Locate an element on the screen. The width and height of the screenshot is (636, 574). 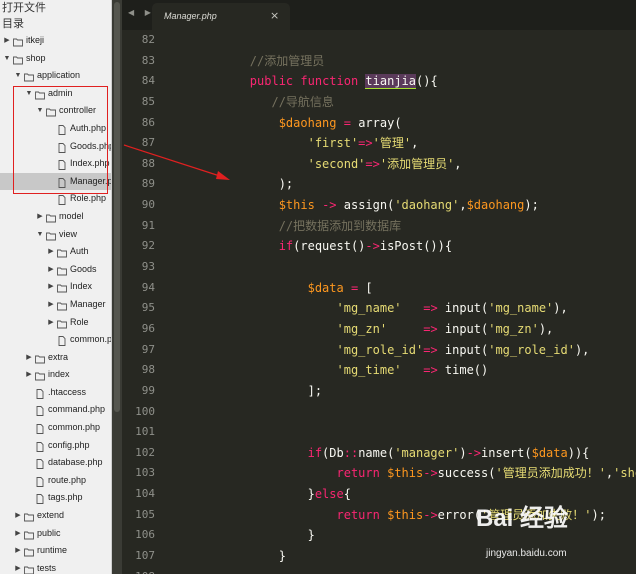
tree-file: database.php is located at coordinates (55, 463).